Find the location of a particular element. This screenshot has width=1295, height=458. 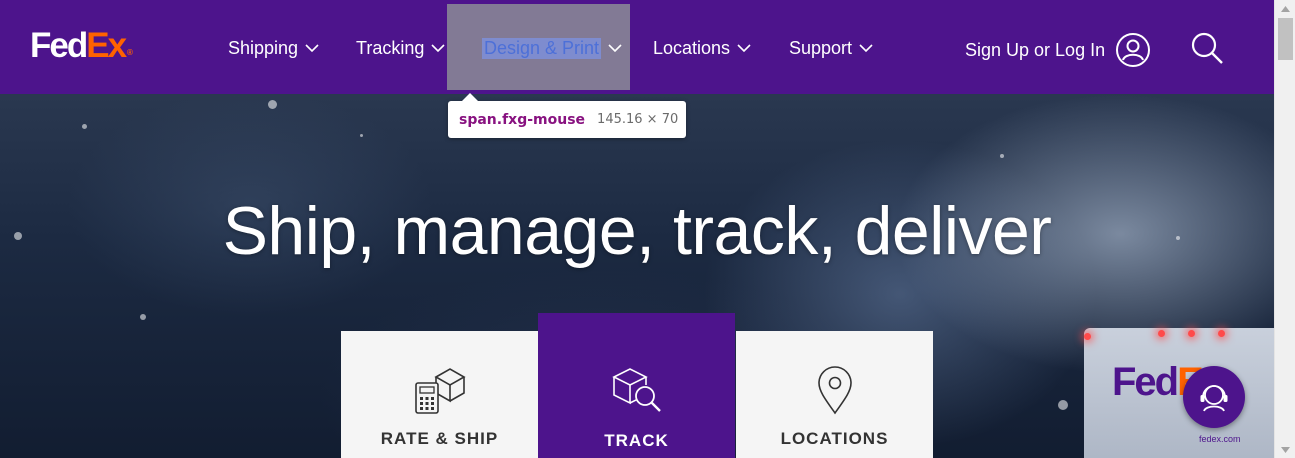

devtools-inspector-tooltip: span.fxg-mouse 145.16 × 70 is located at coordinates (567, 115).